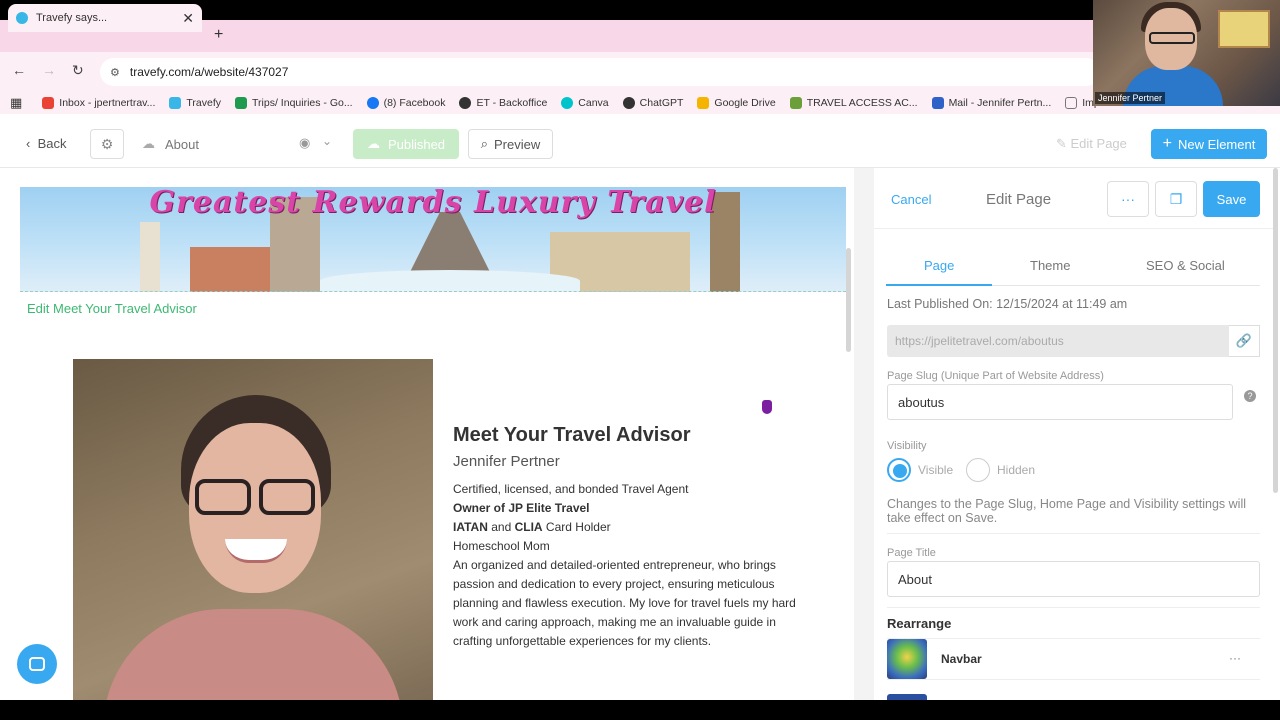 This screenshot has height=720, width=1280. Describe the element at coordinates (112, 308) in the screenshot. I see `edit-section-link: Edit Meet Your Travel Advisor` at that location.